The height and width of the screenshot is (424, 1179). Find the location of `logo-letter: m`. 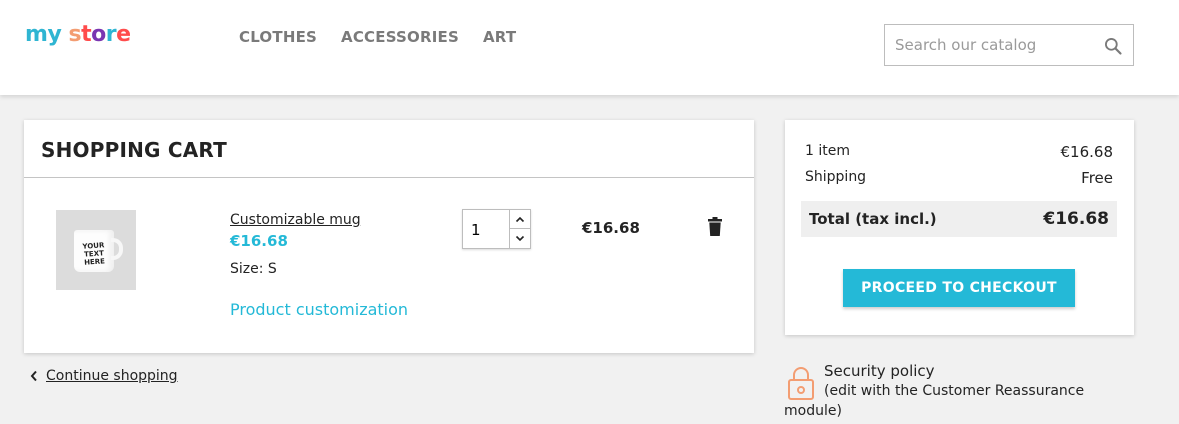

logo-letter: m is located at coordinates (36, 34).